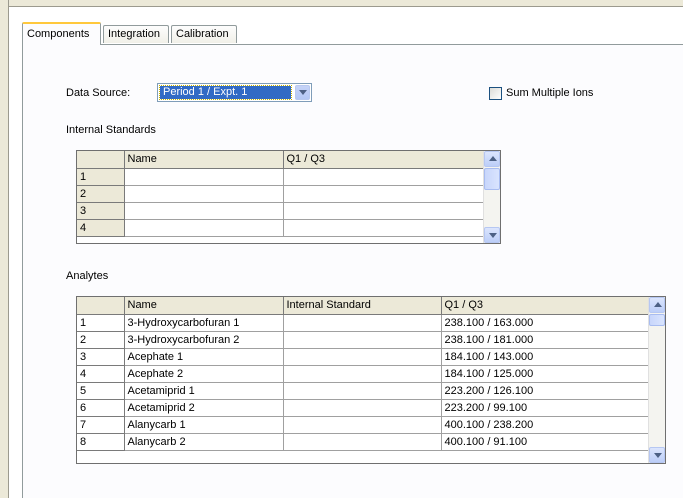 Image resolution: width=683 pixels, height=498 pixels. Describe the element at coordinates (362, 306) in the screenshot. I see `column-header-internal-standard: Internal Standard` at that location.